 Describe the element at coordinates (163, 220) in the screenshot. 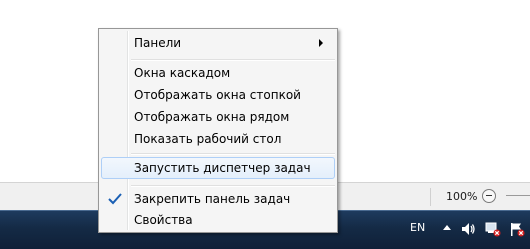

I see `menu-item-label: Свойства` at that location.